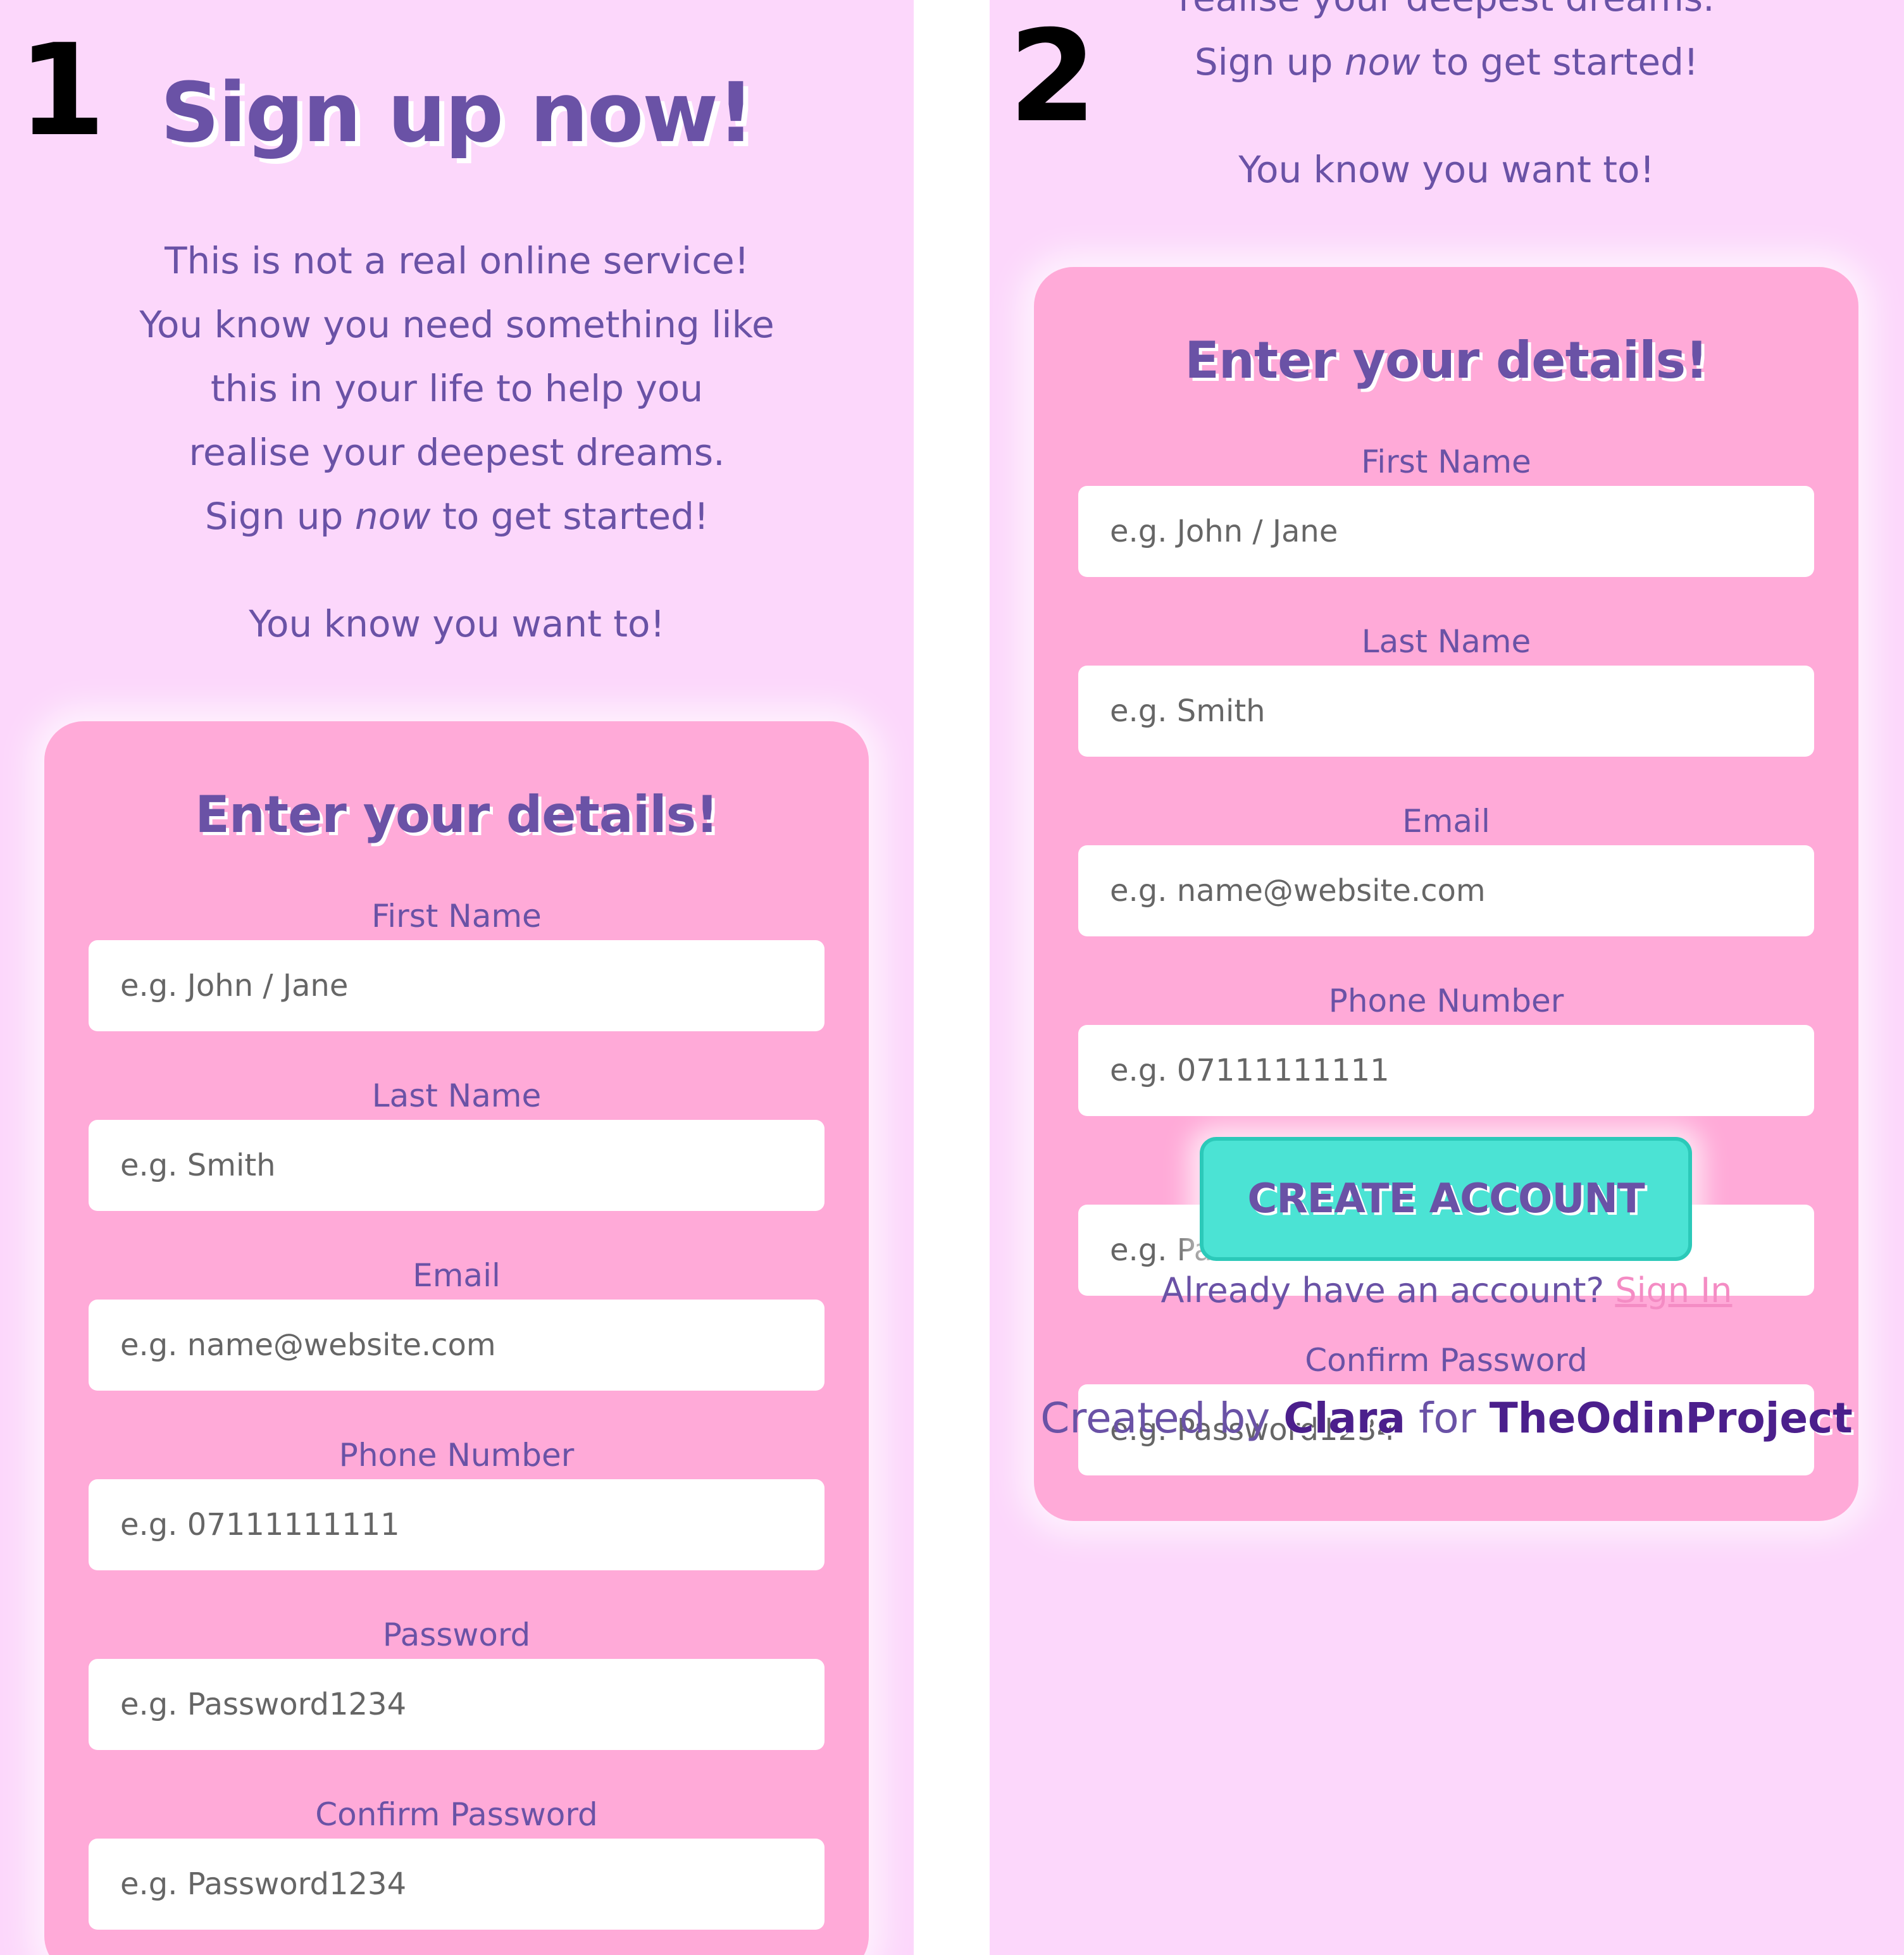 The width and height of the screenshot is (1904, 1955). I want to click on footer-text: Created by, so click(1162, 1418).